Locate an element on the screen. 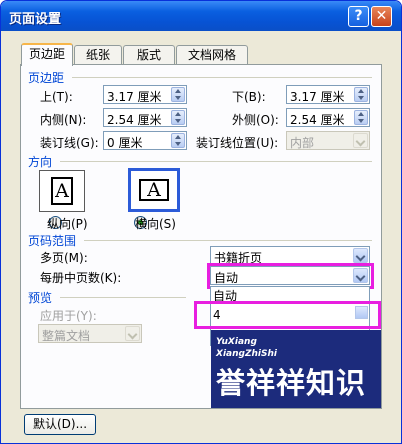  gutter-position-select: 内部 is located at coordinates (328, 140).